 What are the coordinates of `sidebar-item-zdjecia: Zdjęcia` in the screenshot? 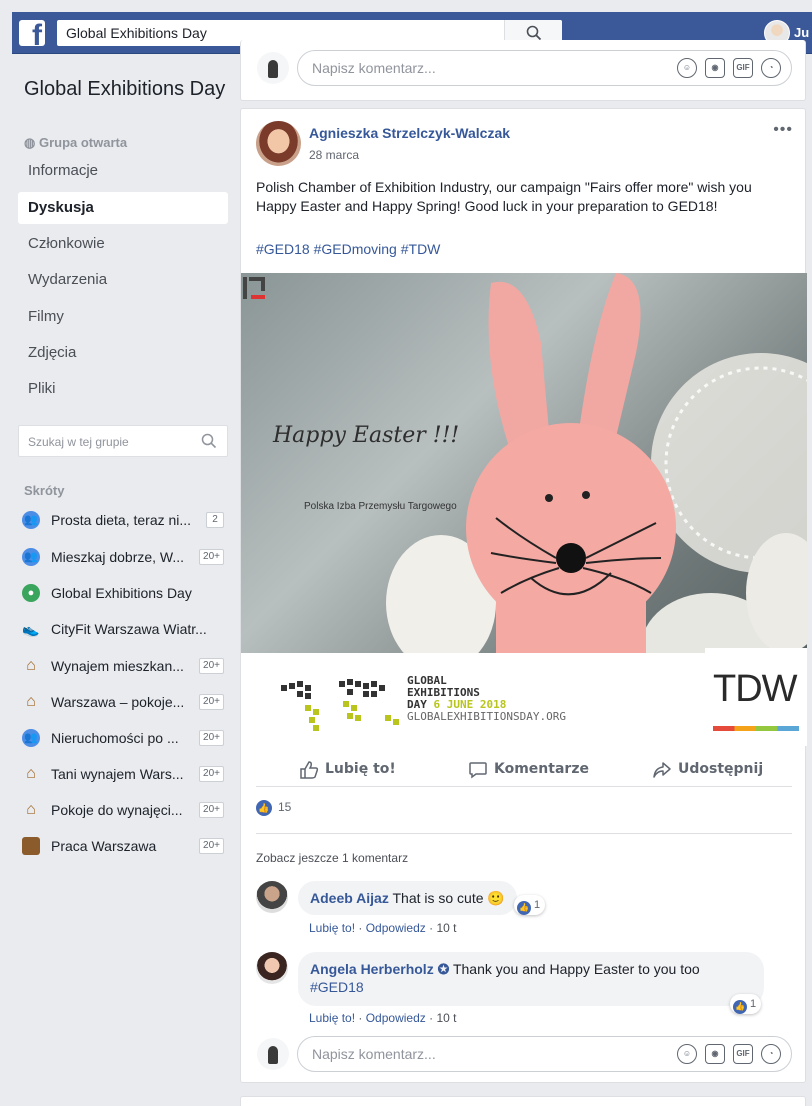 It's located at (123, 353).